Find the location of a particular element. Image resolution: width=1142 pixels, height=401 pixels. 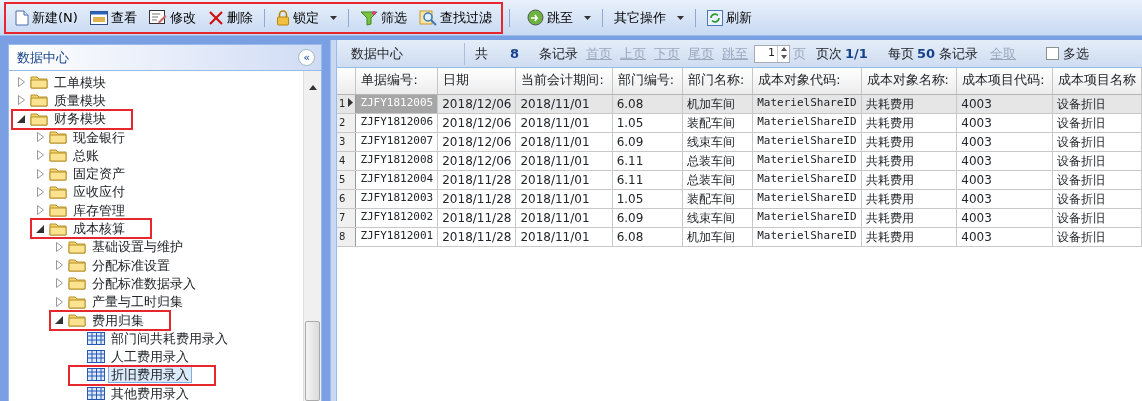

tree-item: 分配标准数据录入 is located at coordinates (144, 283).